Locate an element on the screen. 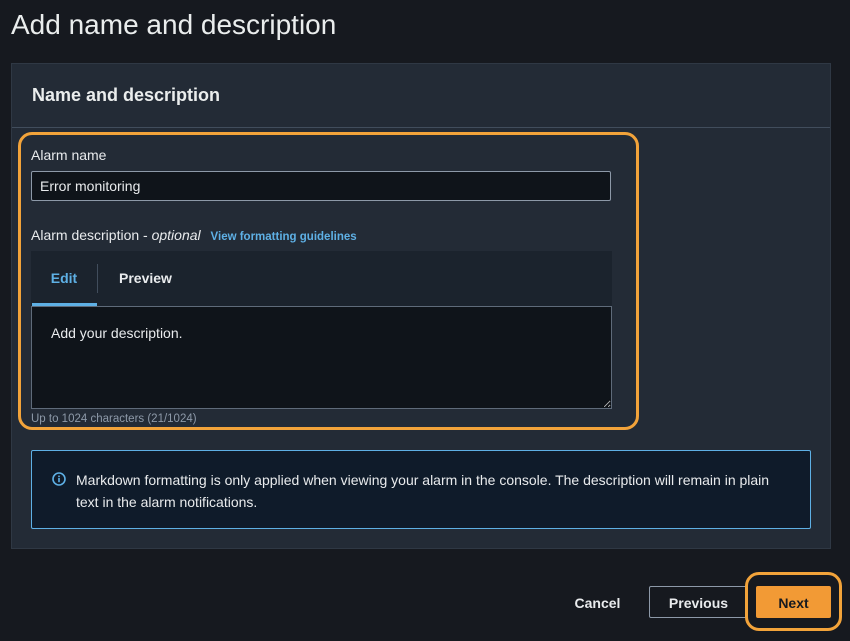 The image size is (850, 641). optional-label: optional is located at coordinates (176, 235).